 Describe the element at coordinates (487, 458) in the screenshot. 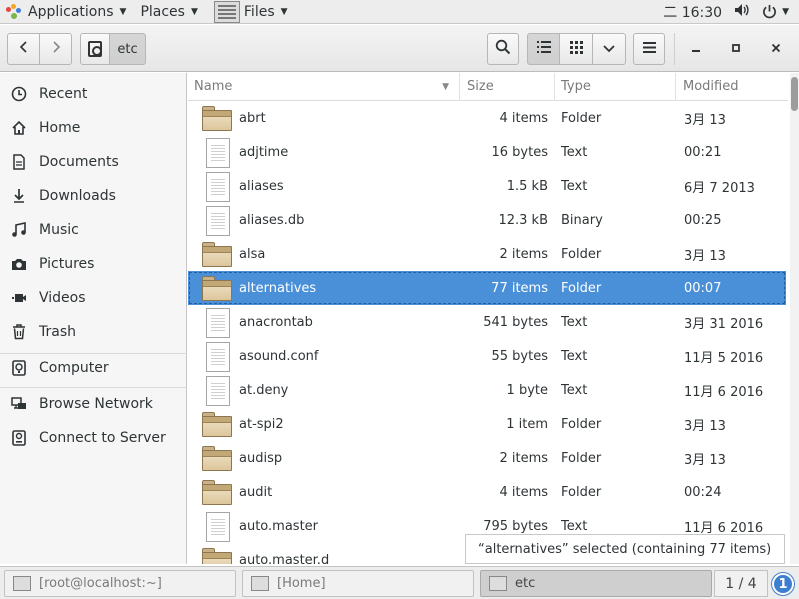

I see `file-row: audisp 2 items Folder 3月 13` at that location.